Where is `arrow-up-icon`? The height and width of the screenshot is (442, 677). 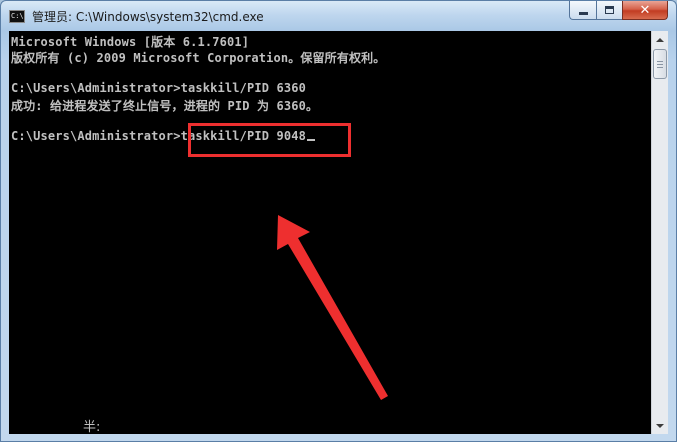 arrow-up-icon is located at coordinates (660, 39).